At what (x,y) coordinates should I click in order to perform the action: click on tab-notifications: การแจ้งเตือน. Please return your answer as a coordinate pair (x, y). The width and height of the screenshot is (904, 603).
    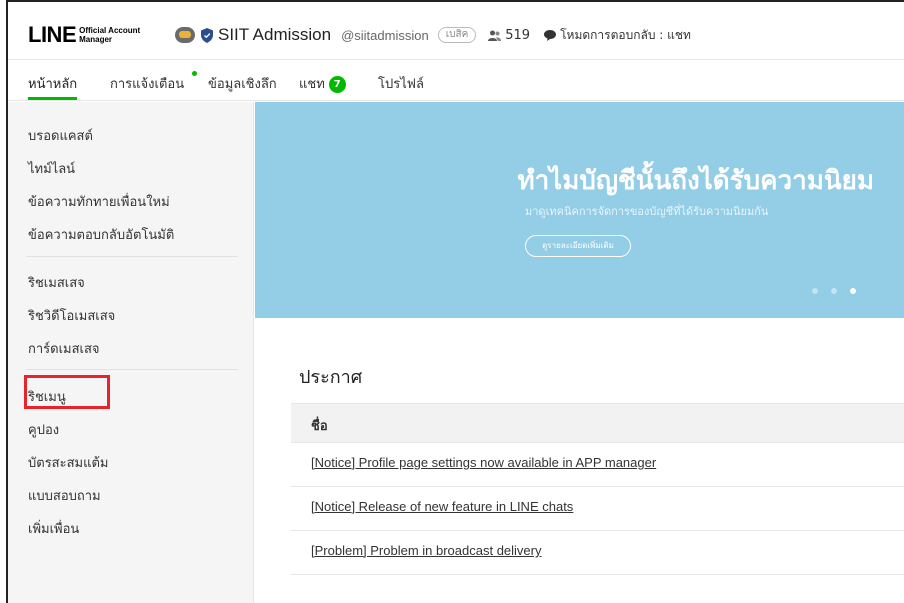
    Looking at the image, I should click on (147, 83).